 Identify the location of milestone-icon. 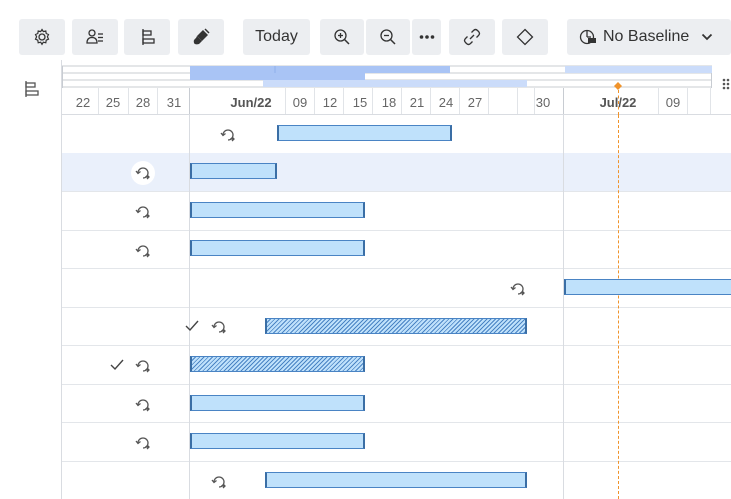
(525, 37).